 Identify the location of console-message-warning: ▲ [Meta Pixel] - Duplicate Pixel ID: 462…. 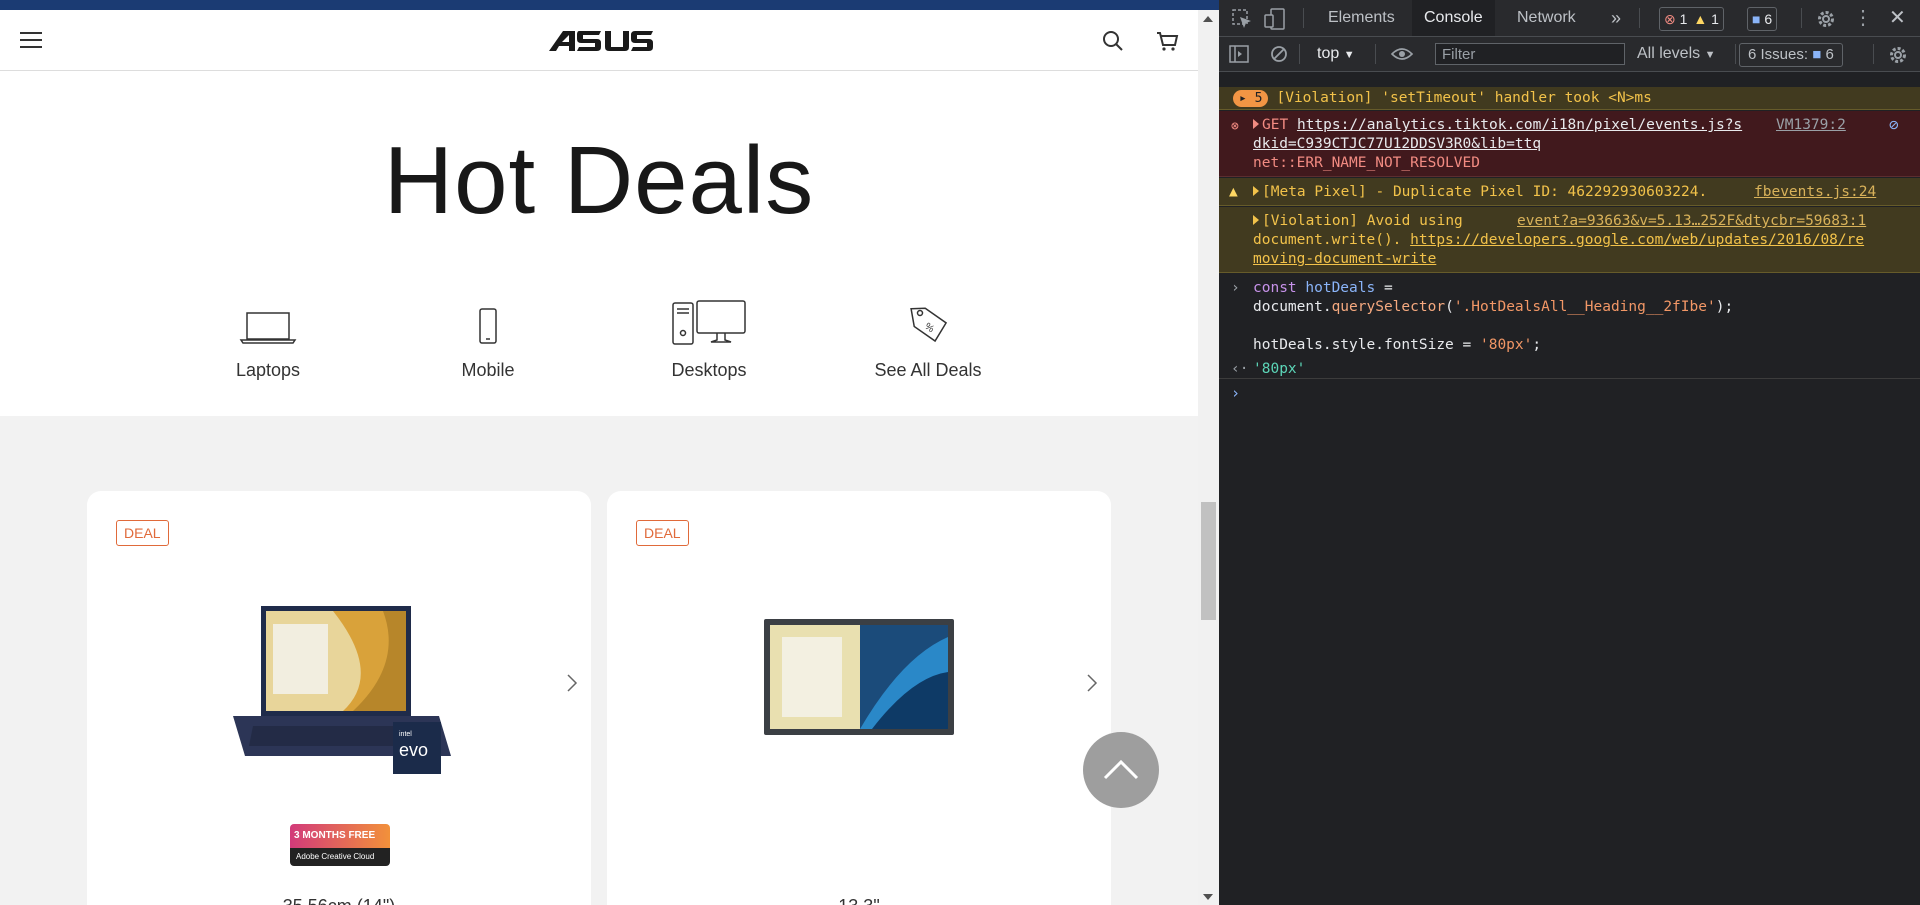
(1569, 192).